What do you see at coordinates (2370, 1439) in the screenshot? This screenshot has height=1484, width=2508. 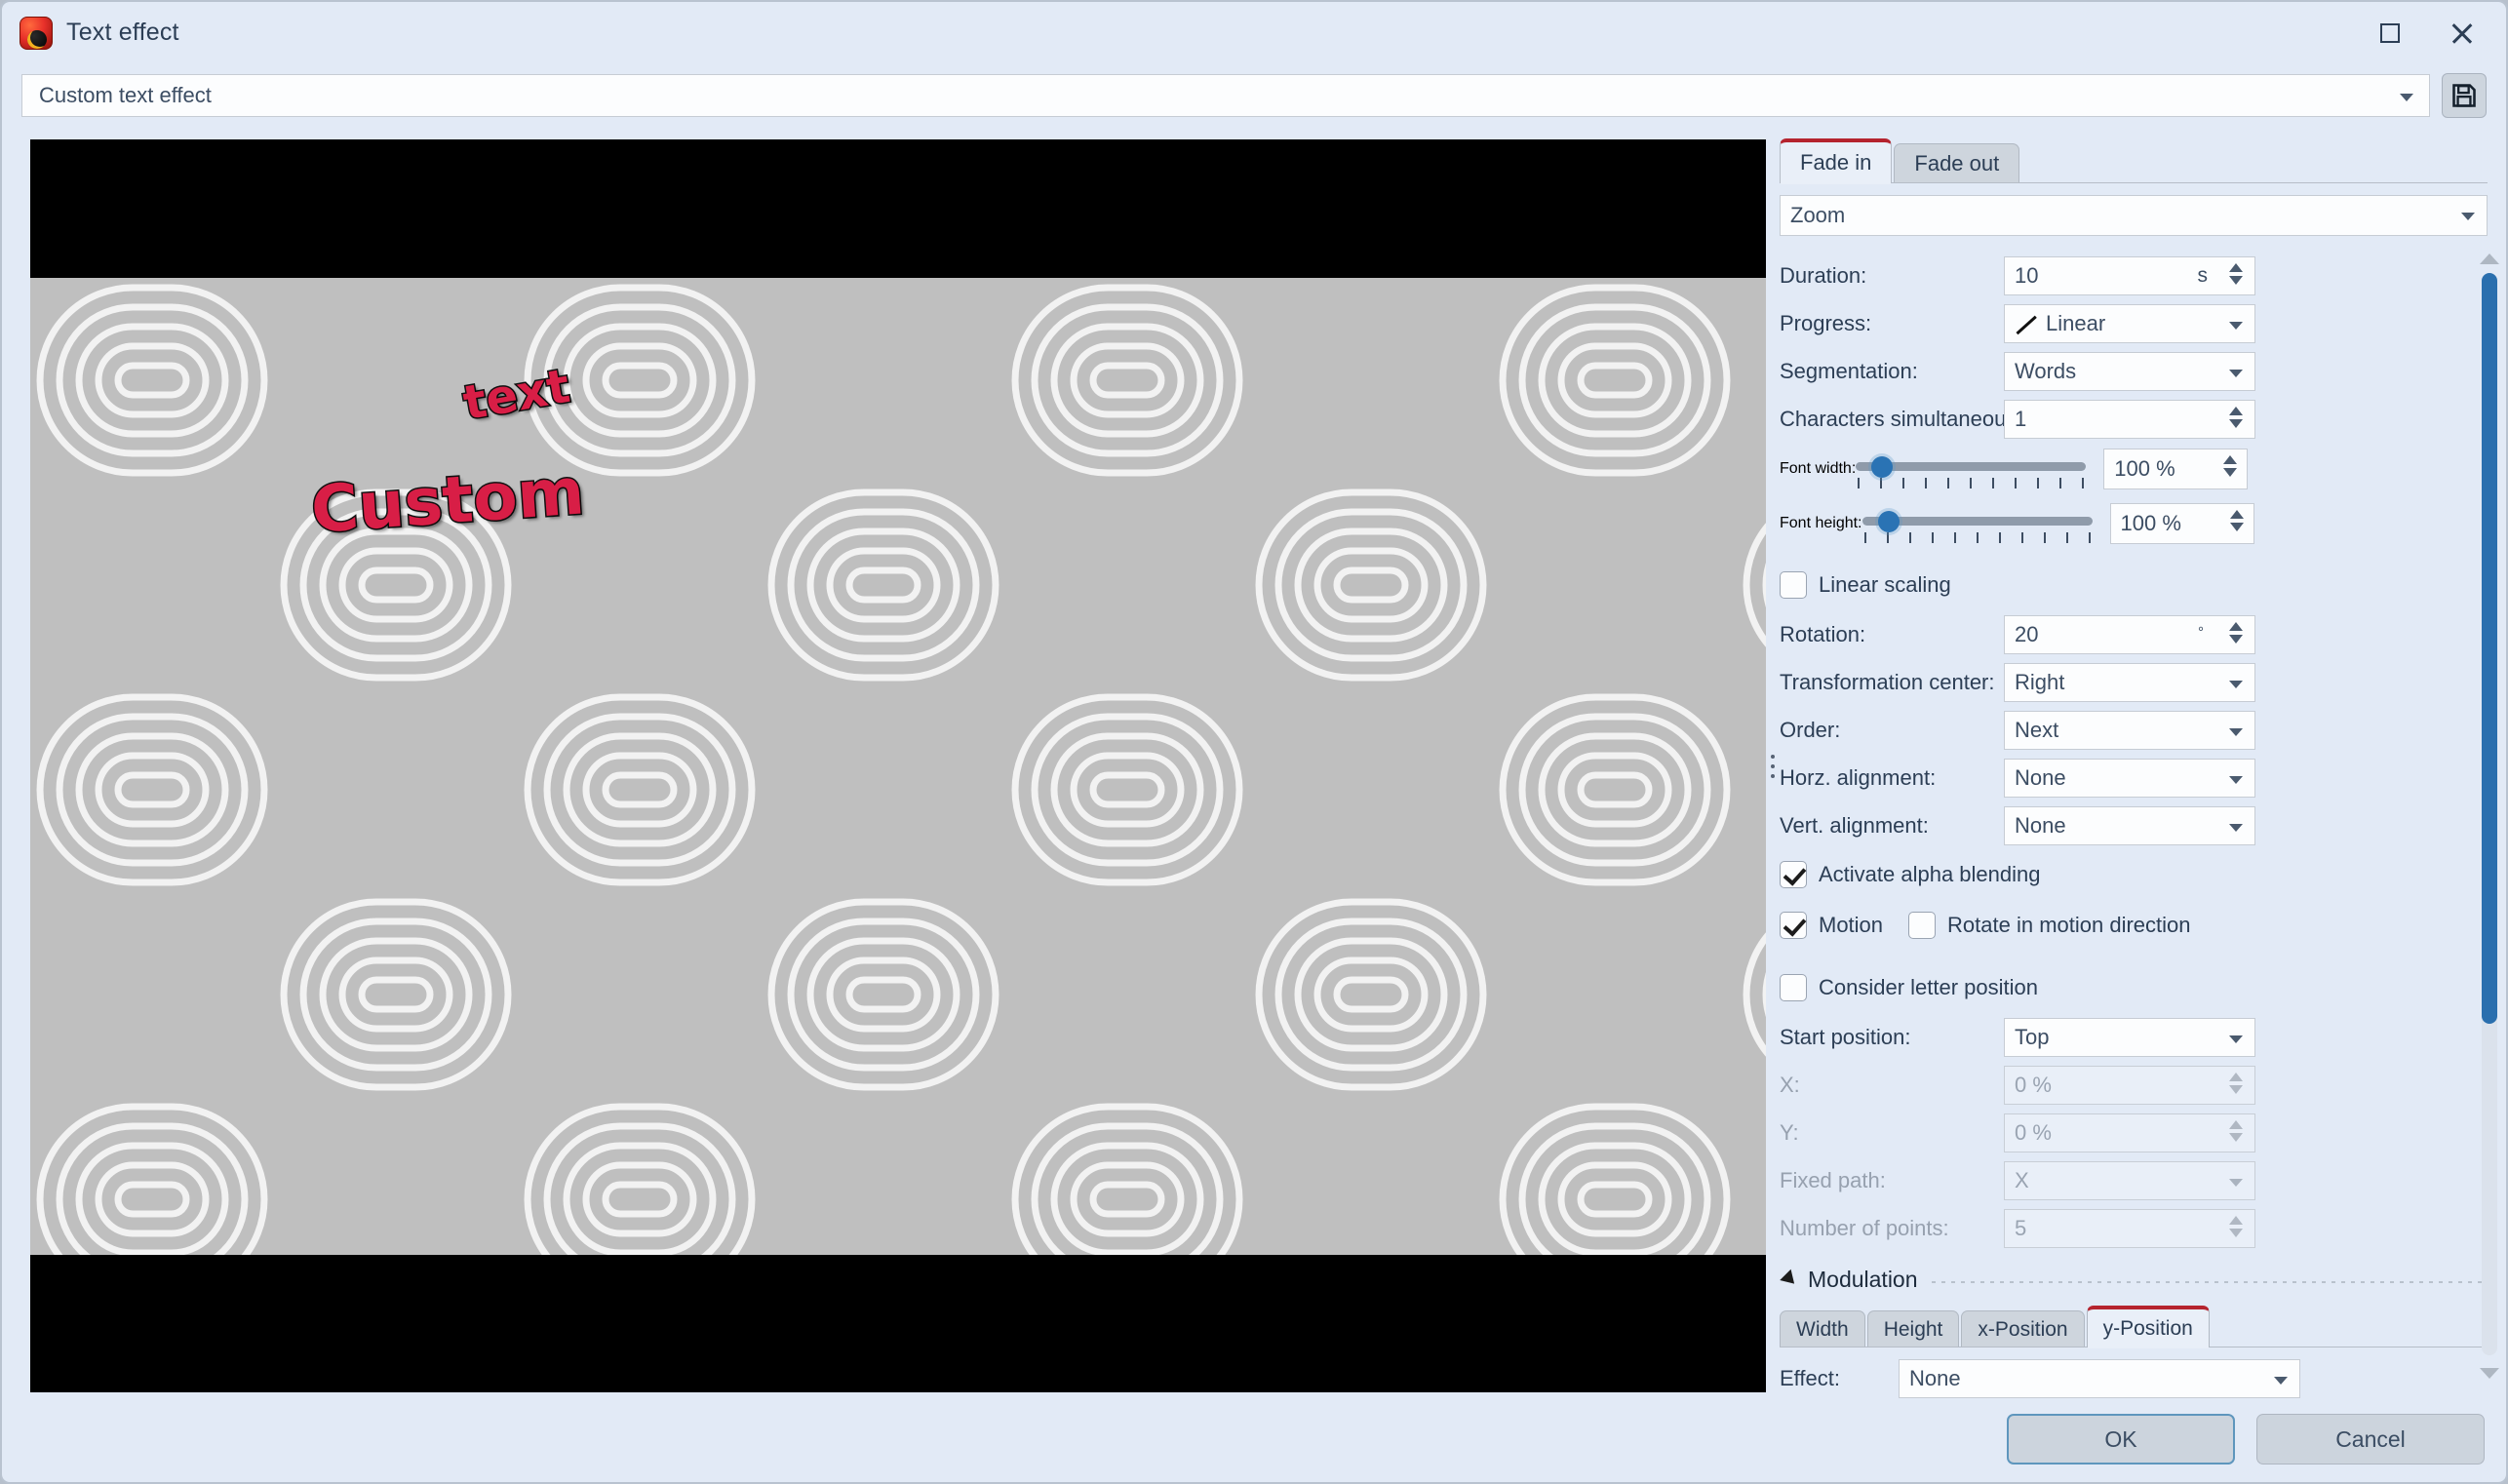 I see `cancel-button: Cancel` at bounding box center [2370, 1439].